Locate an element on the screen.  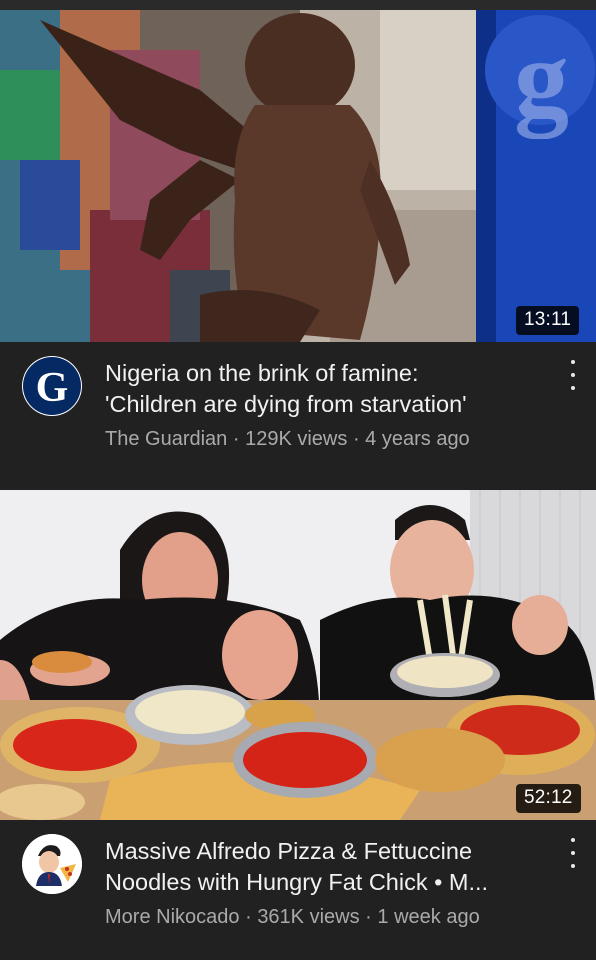
svg-text: G is located at coordinates (52, 388).